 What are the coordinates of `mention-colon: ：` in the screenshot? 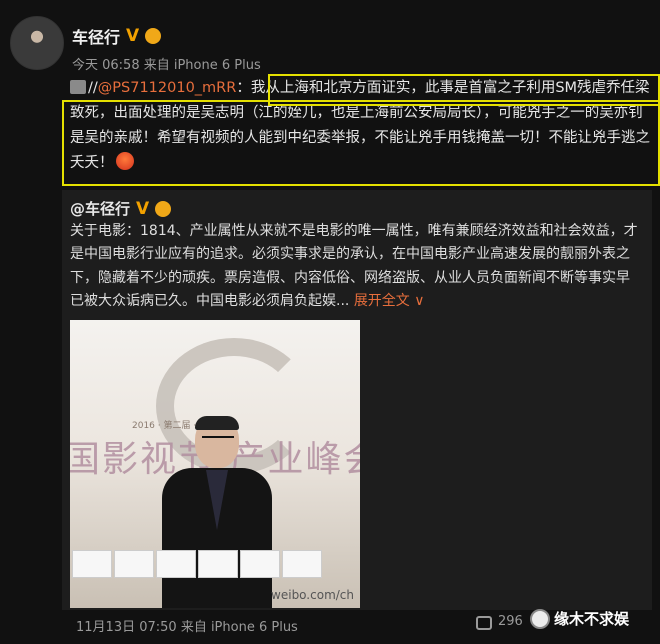 It's located at (243, 88).